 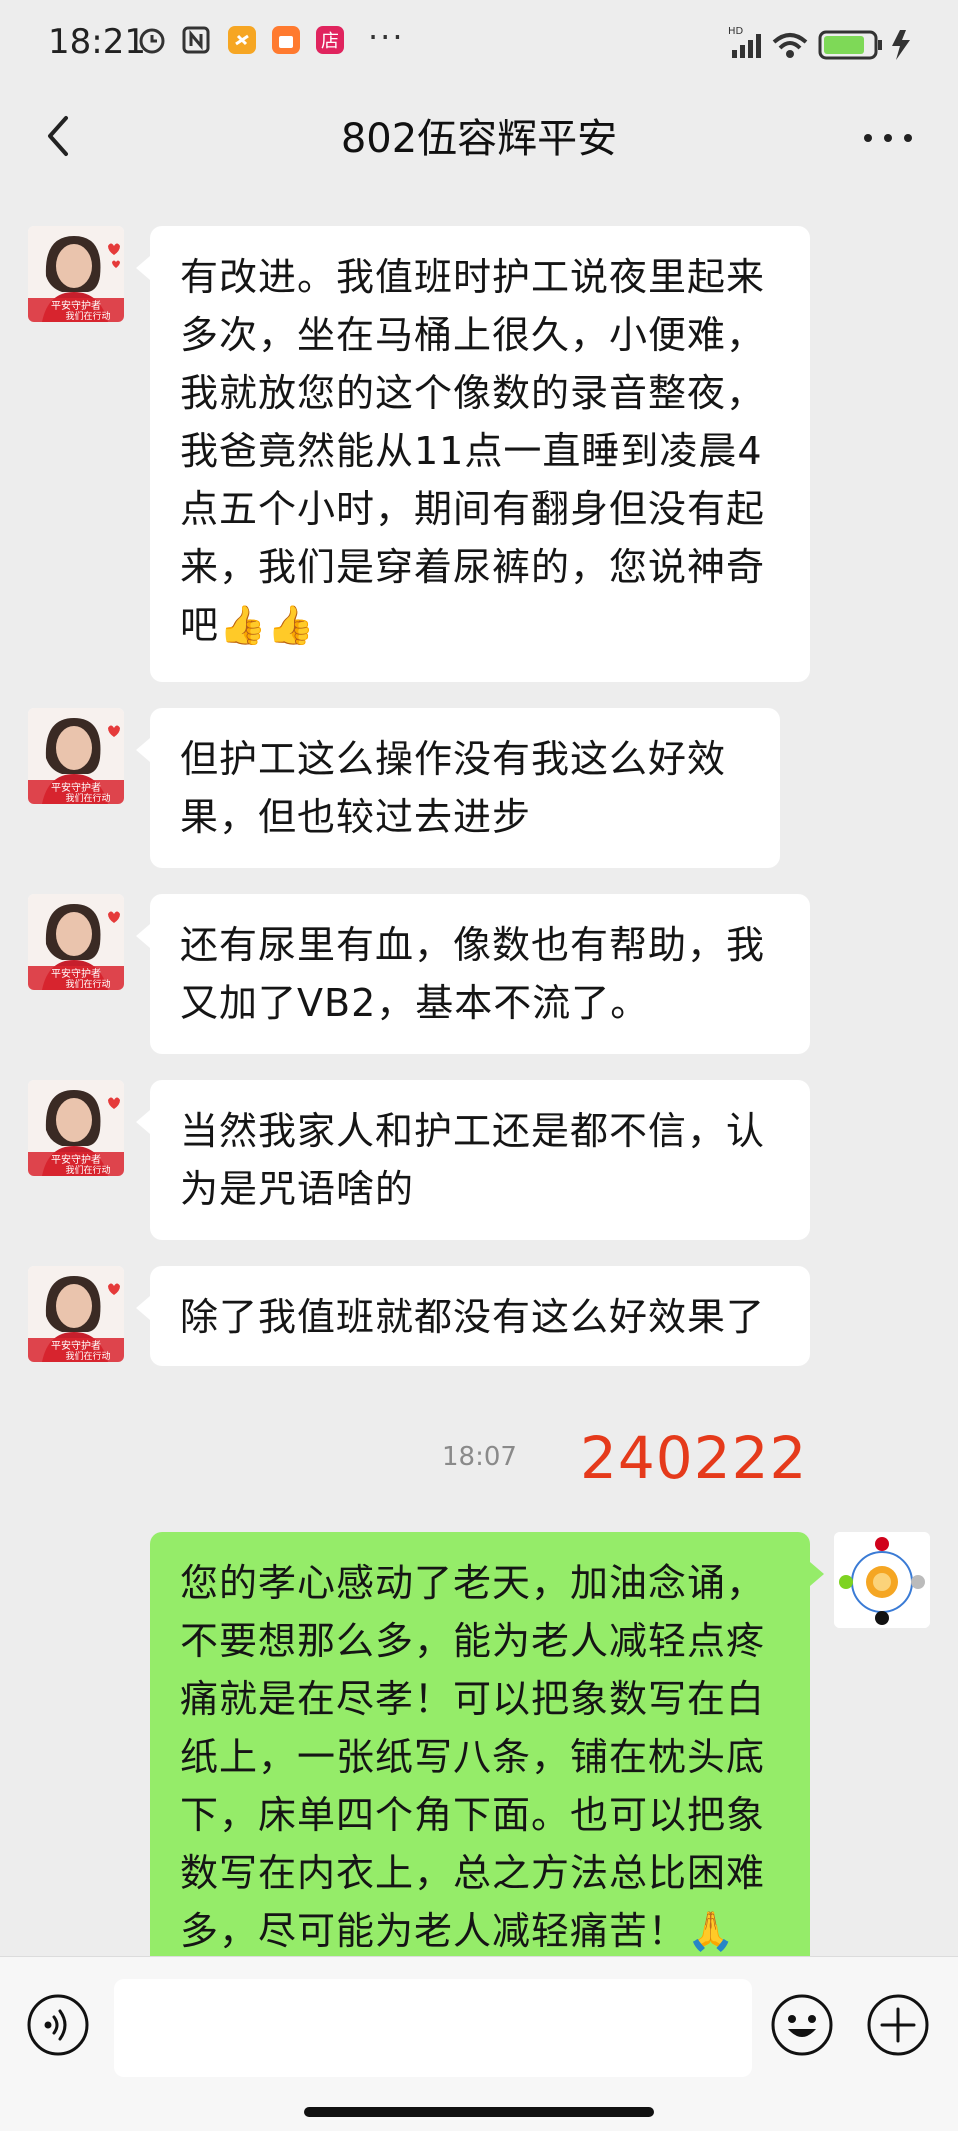 I want to click on message-bubble: 但护工这么操作没有我这么好效 果，但也较过去进步, so click(x=458, y=788).